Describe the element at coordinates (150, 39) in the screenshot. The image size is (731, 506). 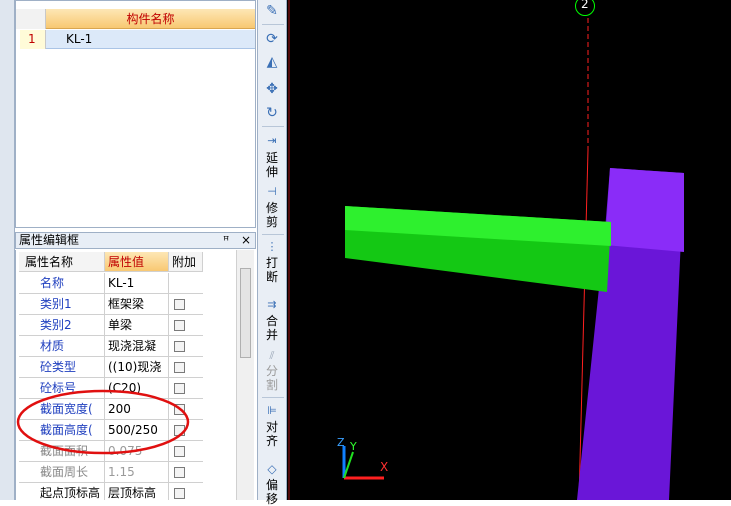
I see `component-name-cell: KL-1` at that location.